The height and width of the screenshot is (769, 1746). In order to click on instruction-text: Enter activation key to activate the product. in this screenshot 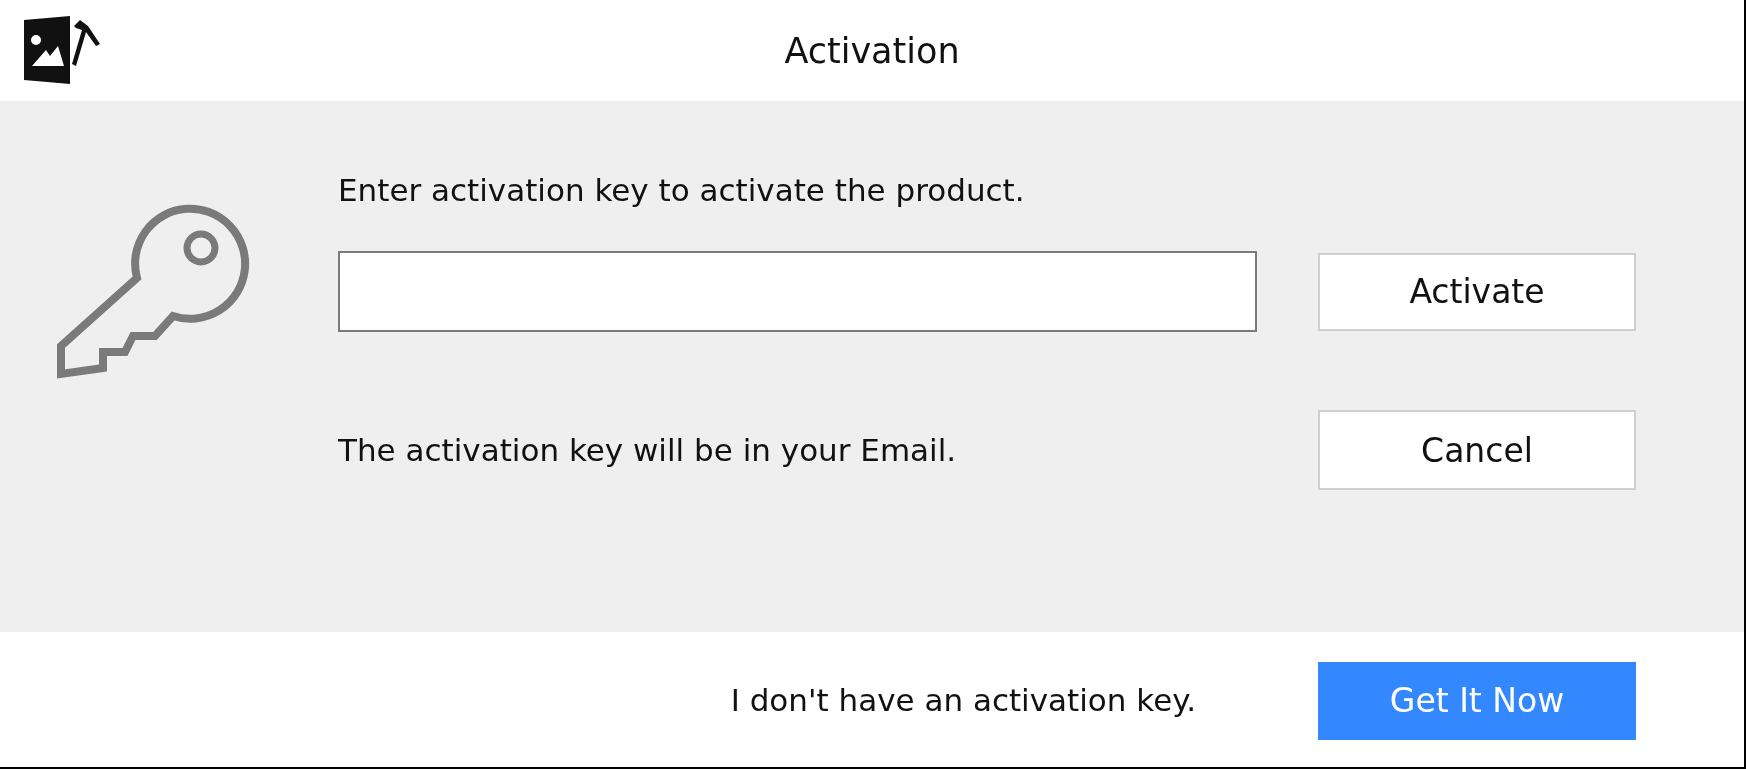, I will do `click(682, 190)`.